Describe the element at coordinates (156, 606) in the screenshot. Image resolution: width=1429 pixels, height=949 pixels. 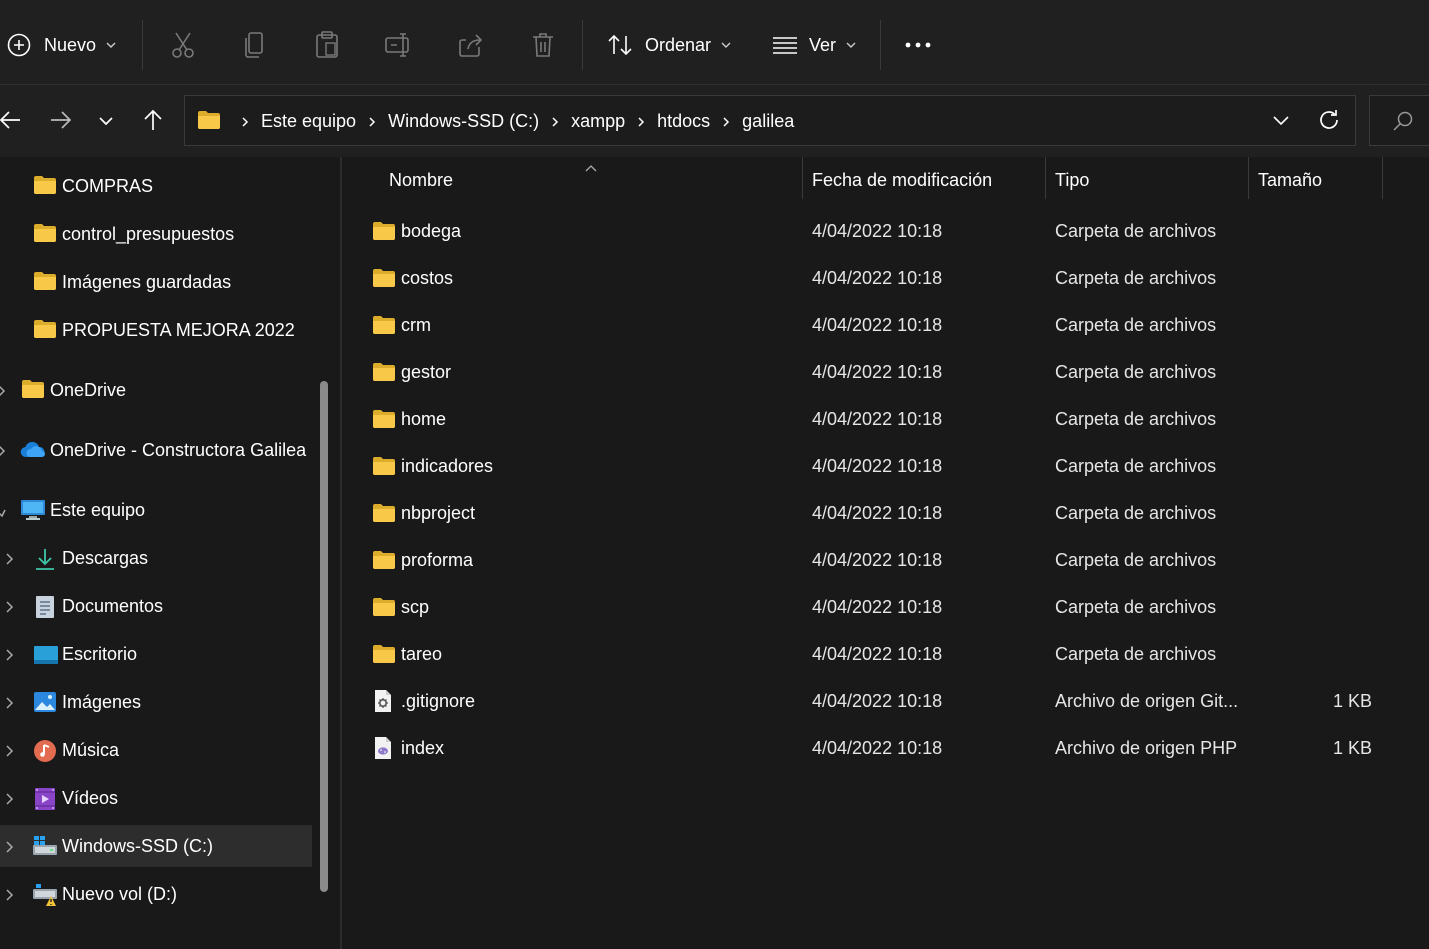
I see `sidebar-item-documentos: Documentos` at that location.